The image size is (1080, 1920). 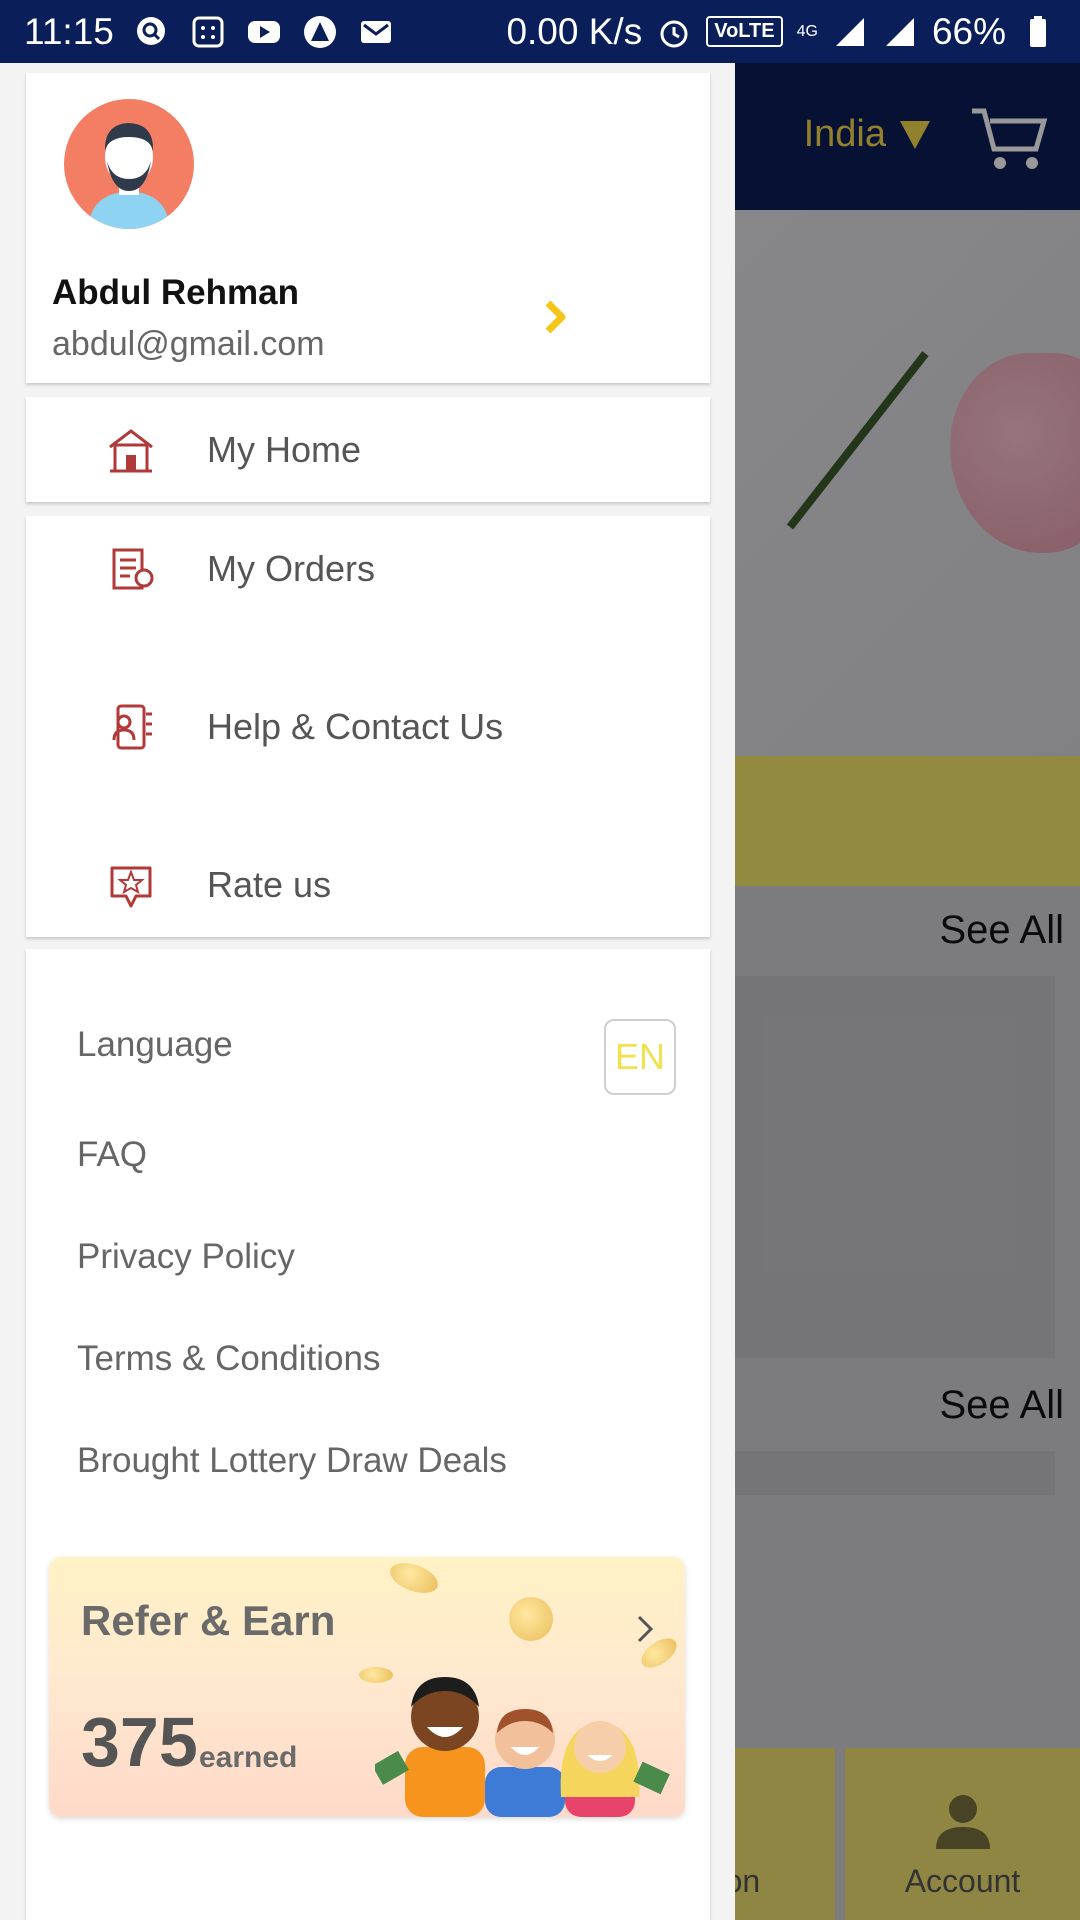 I want to click on faq-item: FAQ, so click(x=112, y=1155).